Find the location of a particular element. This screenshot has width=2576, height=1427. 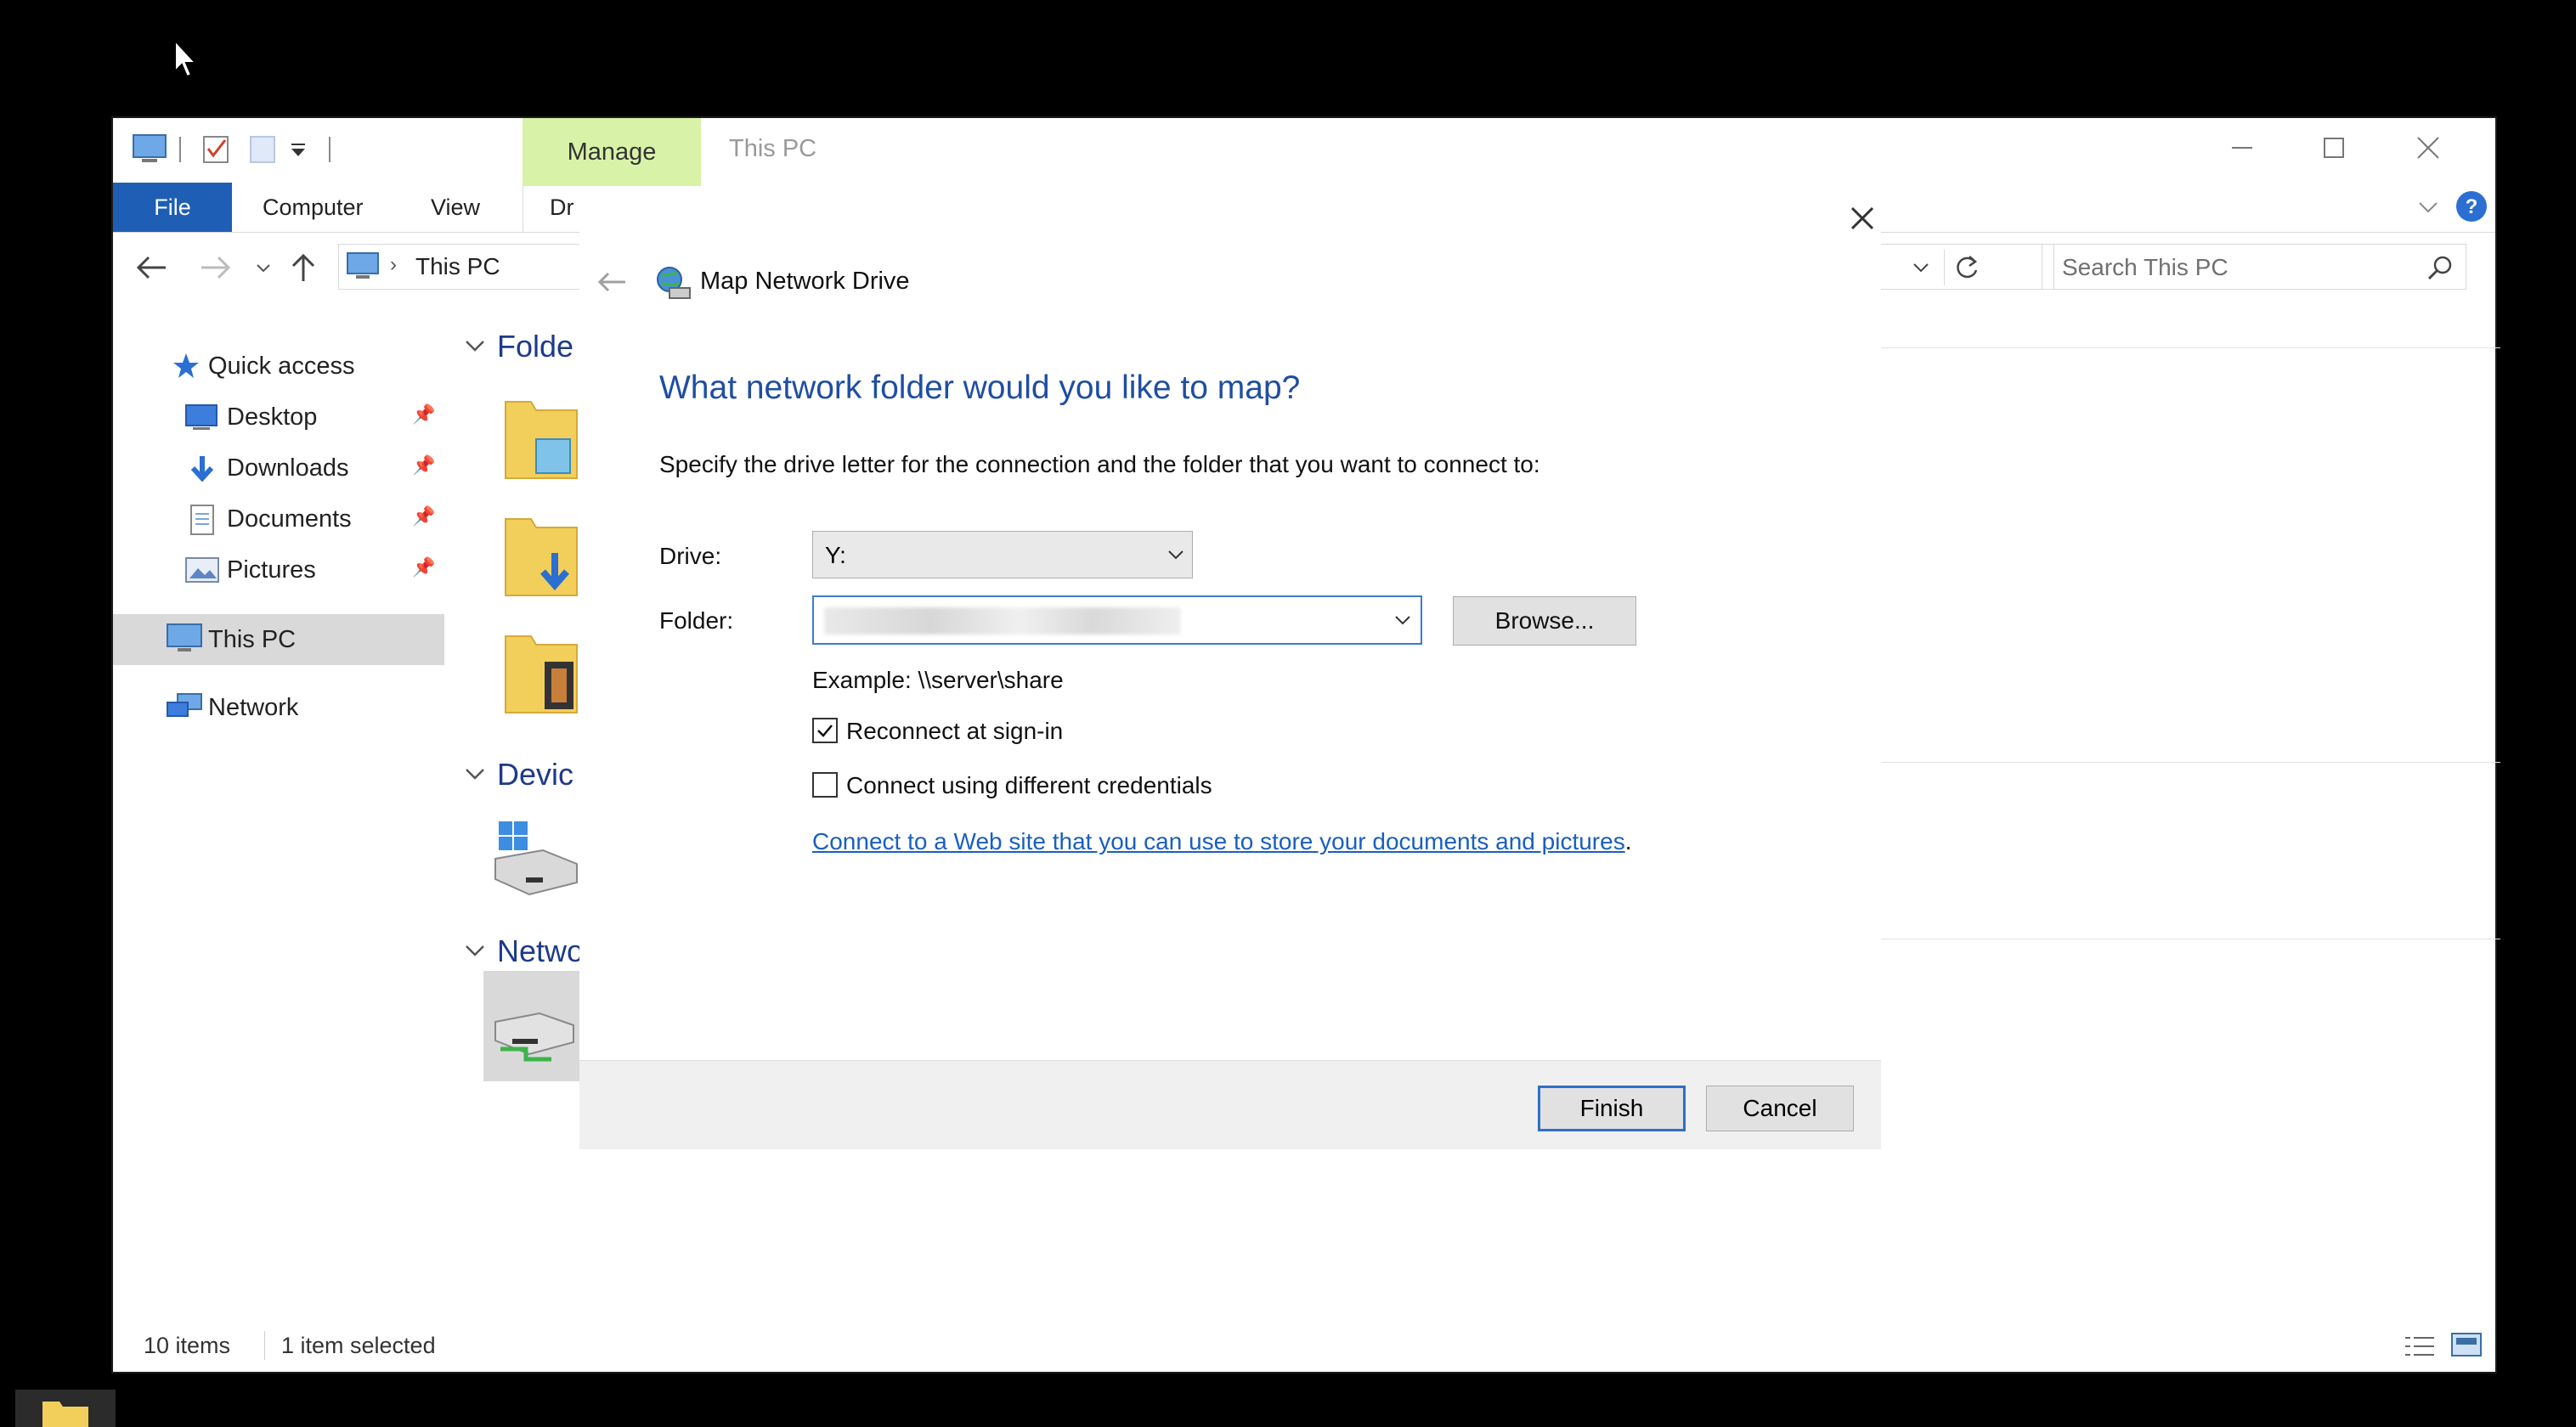

forward-arrow-icon is located at coordinates (215, 267).